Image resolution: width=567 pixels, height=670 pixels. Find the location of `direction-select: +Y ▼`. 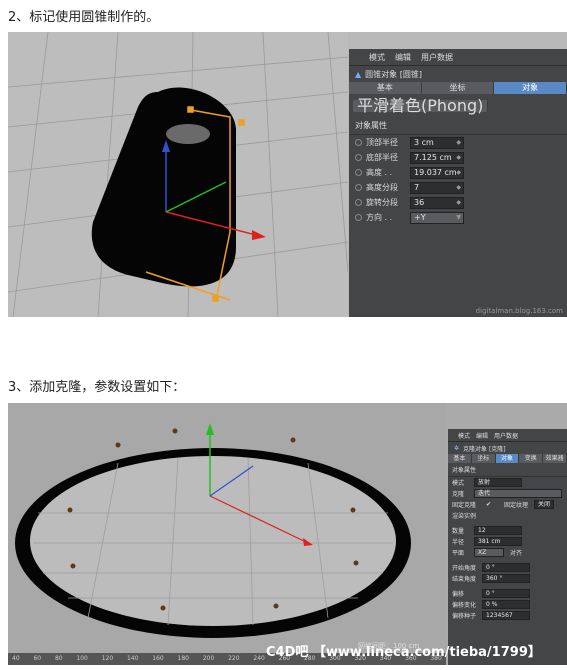

direction-select: +Y ▼ is located at coordinates (437, 217).